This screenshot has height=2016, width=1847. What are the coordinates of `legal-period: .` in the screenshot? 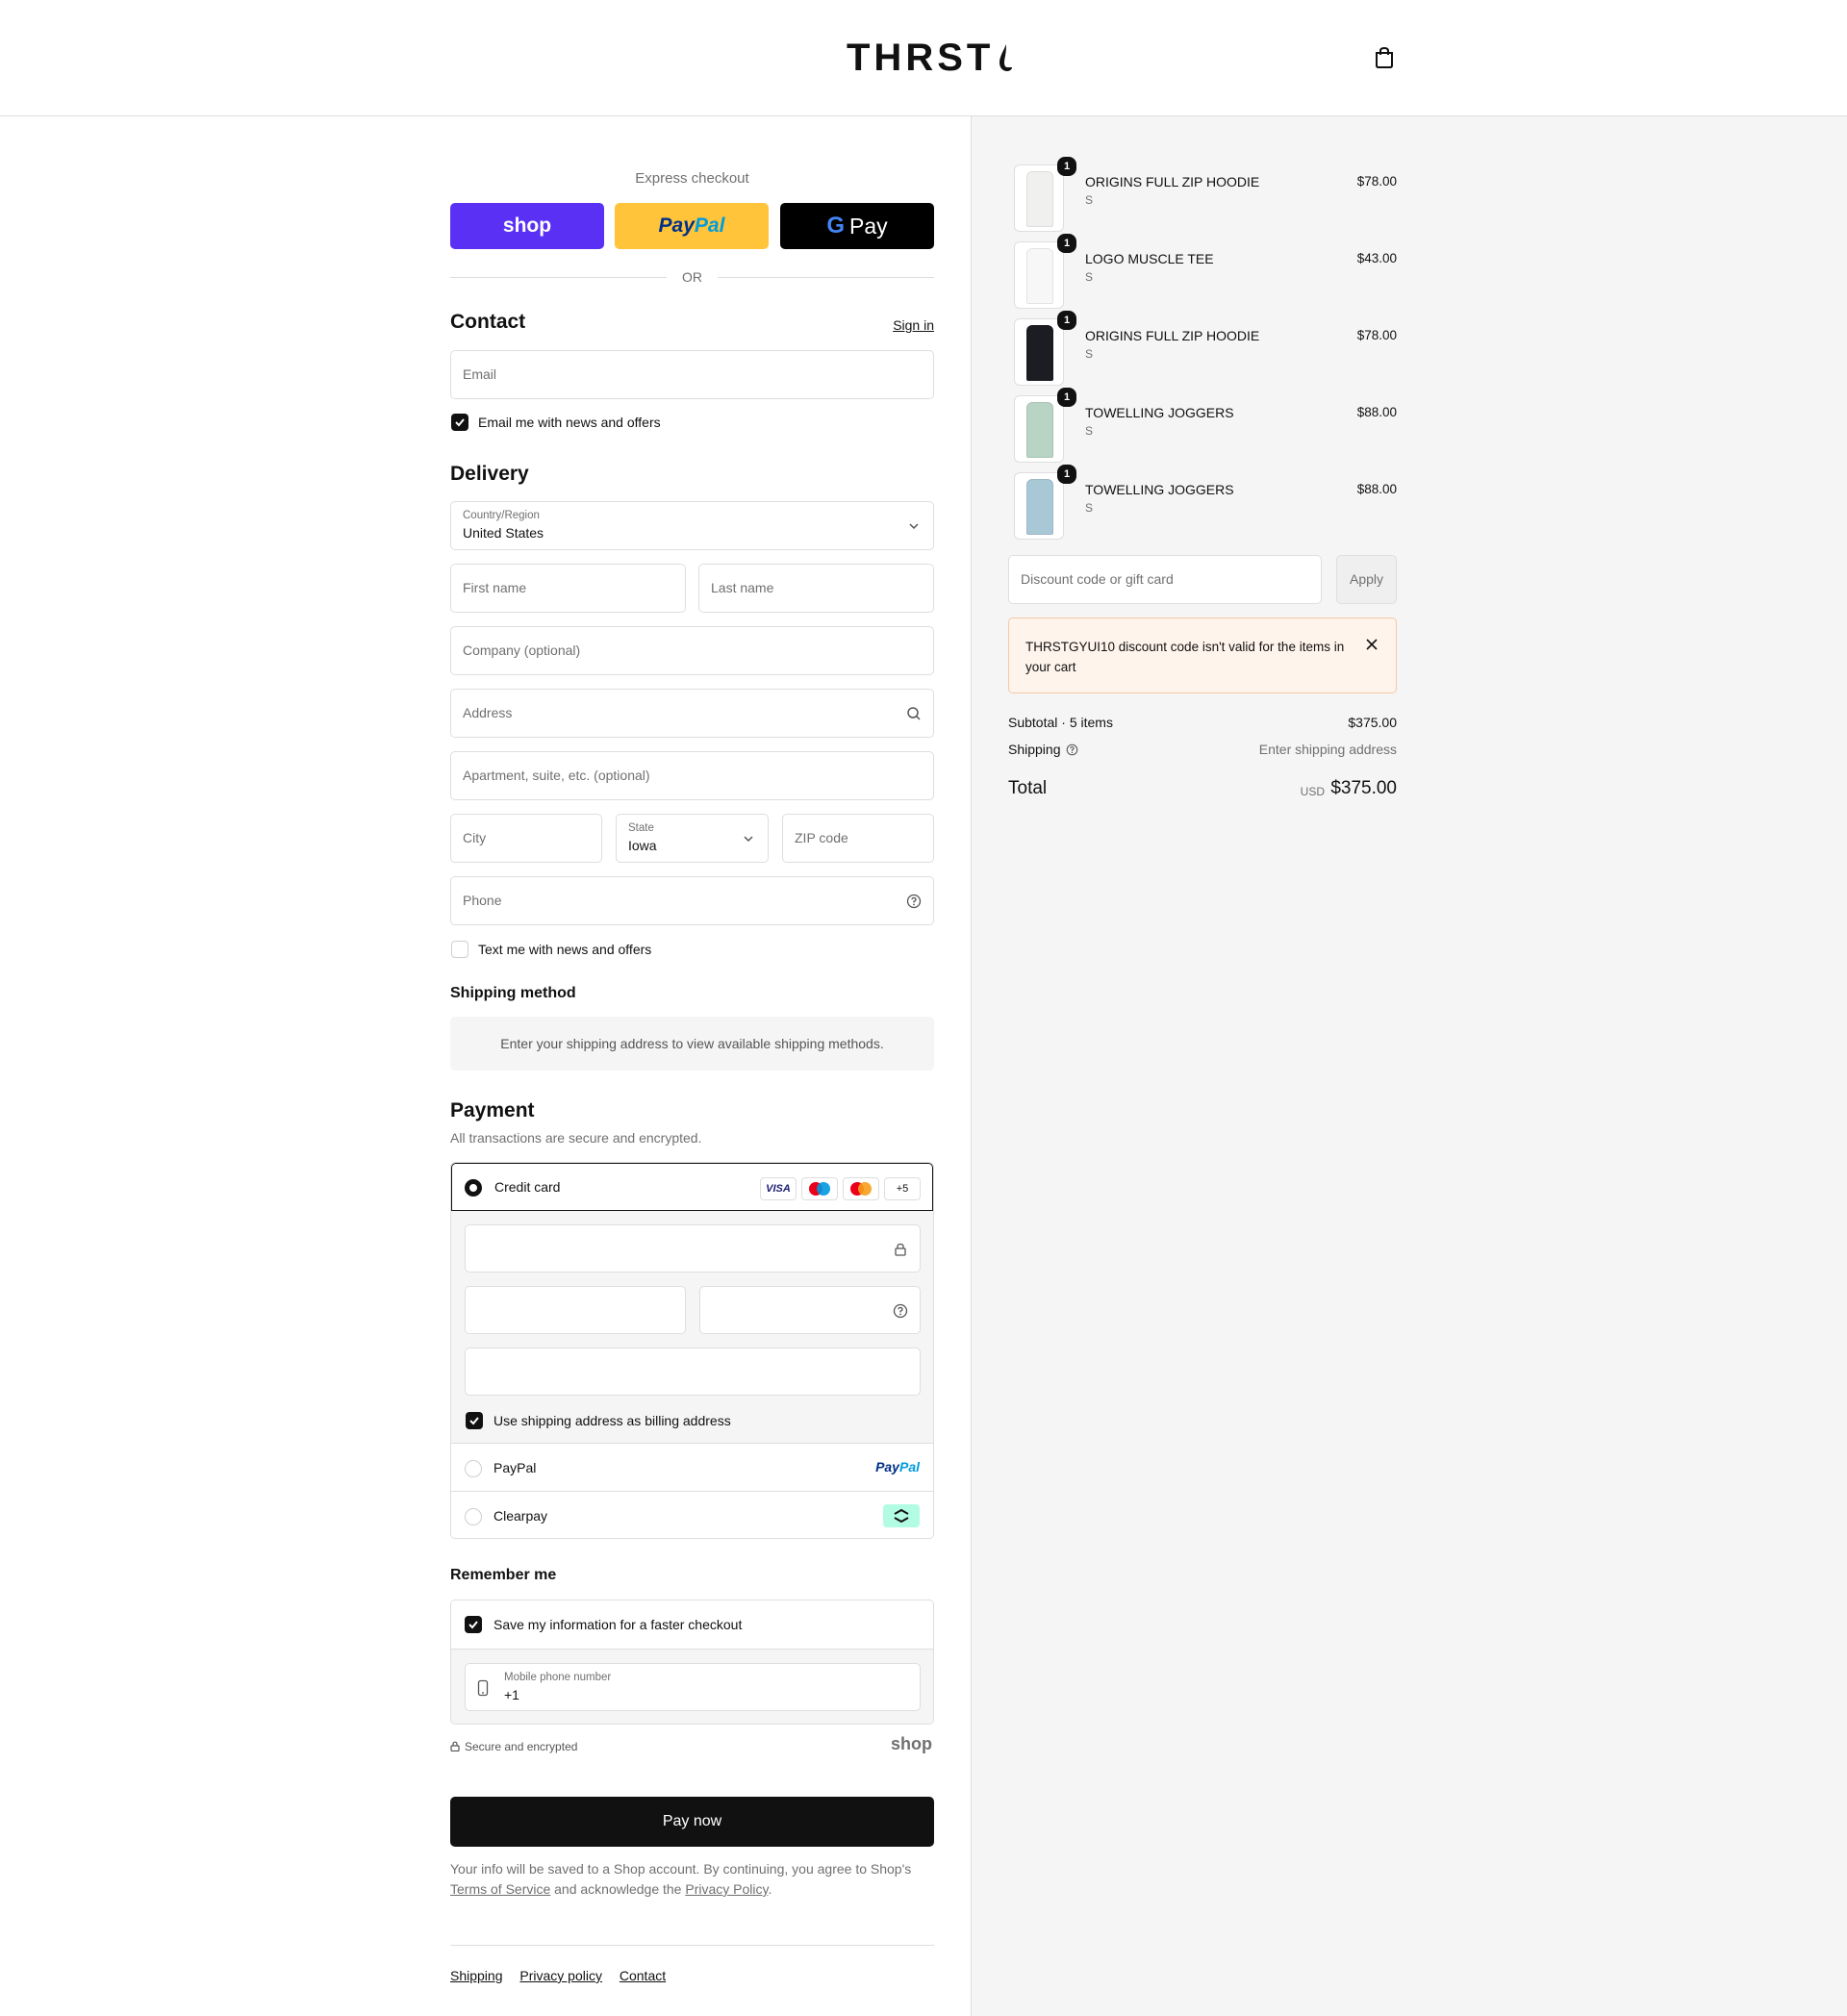 It's located at (770, 1889).